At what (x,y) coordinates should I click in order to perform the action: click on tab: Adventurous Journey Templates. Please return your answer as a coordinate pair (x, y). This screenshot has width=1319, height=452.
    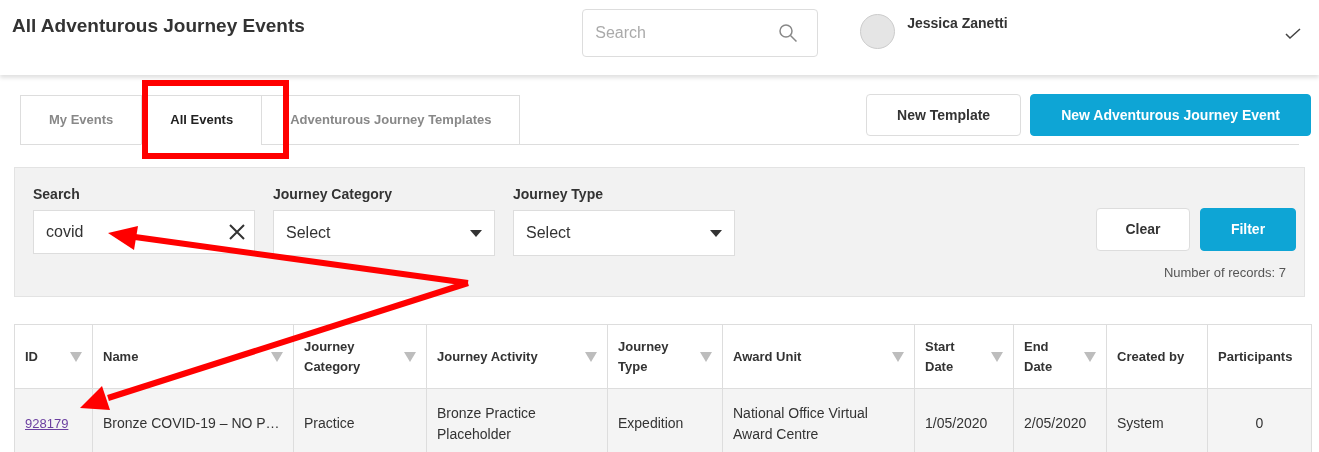
    Looking at the image, I should click on (391, 120).